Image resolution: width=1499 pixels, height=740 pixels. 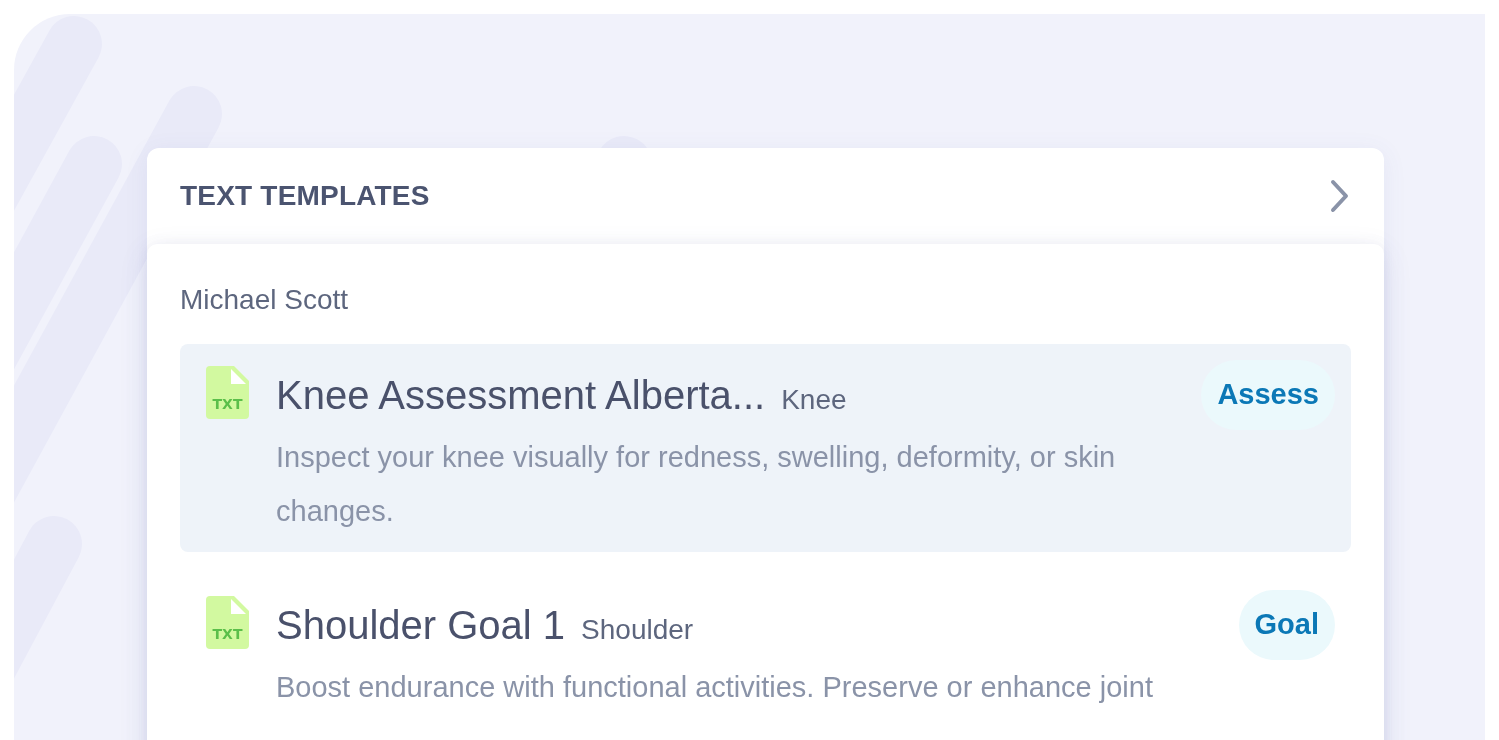 What do you see at coordinates (814, 400) in the screenshot?
I see `body-part-label: Knee` at bounding box center [814, 400].